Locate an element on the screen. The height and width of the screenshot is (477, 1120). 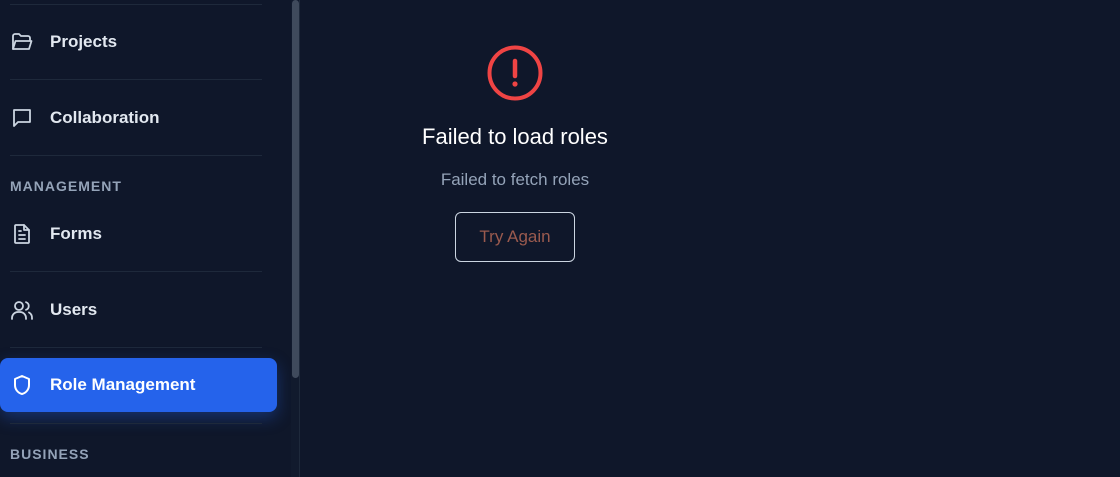
error-description: Failed to fetch roles is located at coordinates (515, 179).